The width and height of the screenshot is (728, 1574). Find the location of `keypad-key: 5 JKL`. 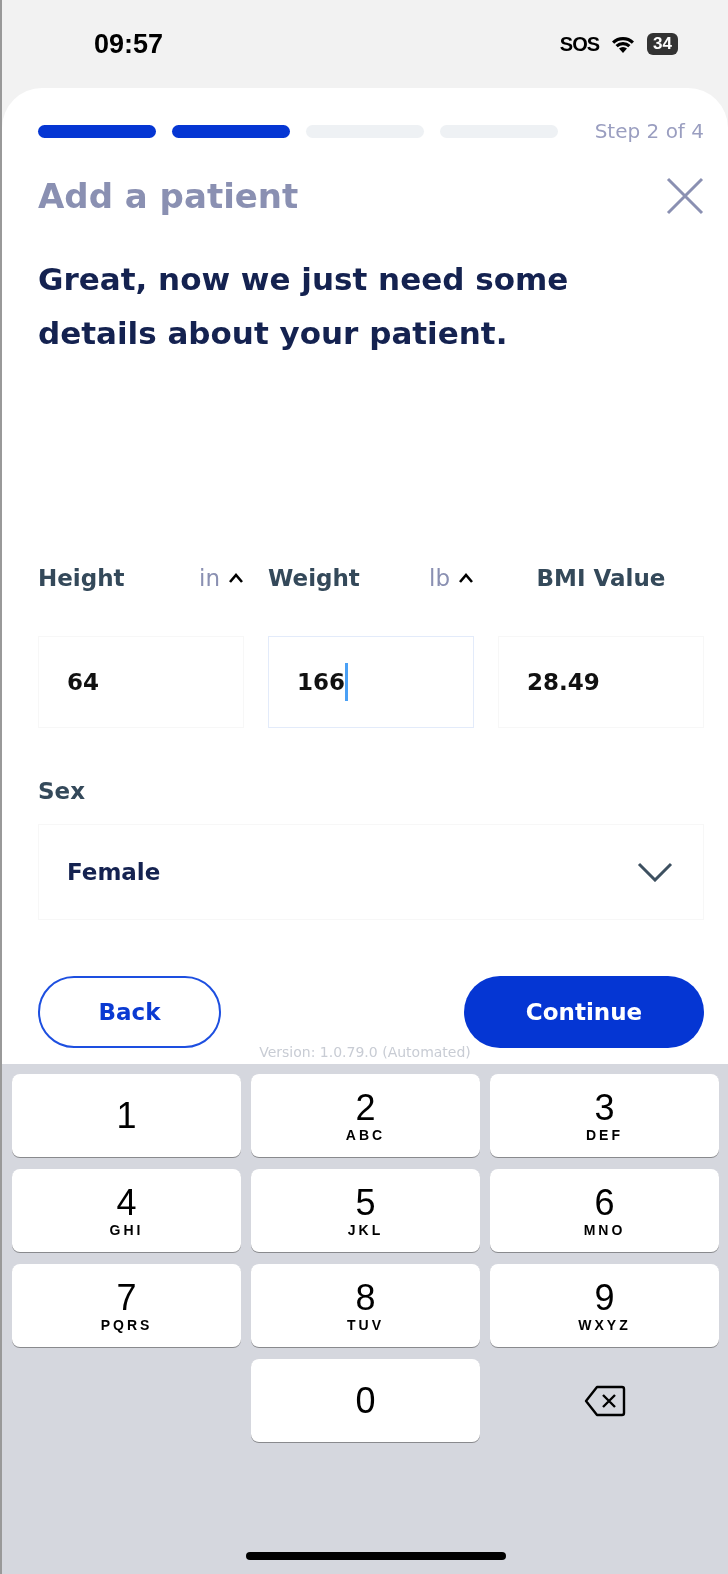

keypad-key: 5 JKL is located at coordinates (365, 1210).